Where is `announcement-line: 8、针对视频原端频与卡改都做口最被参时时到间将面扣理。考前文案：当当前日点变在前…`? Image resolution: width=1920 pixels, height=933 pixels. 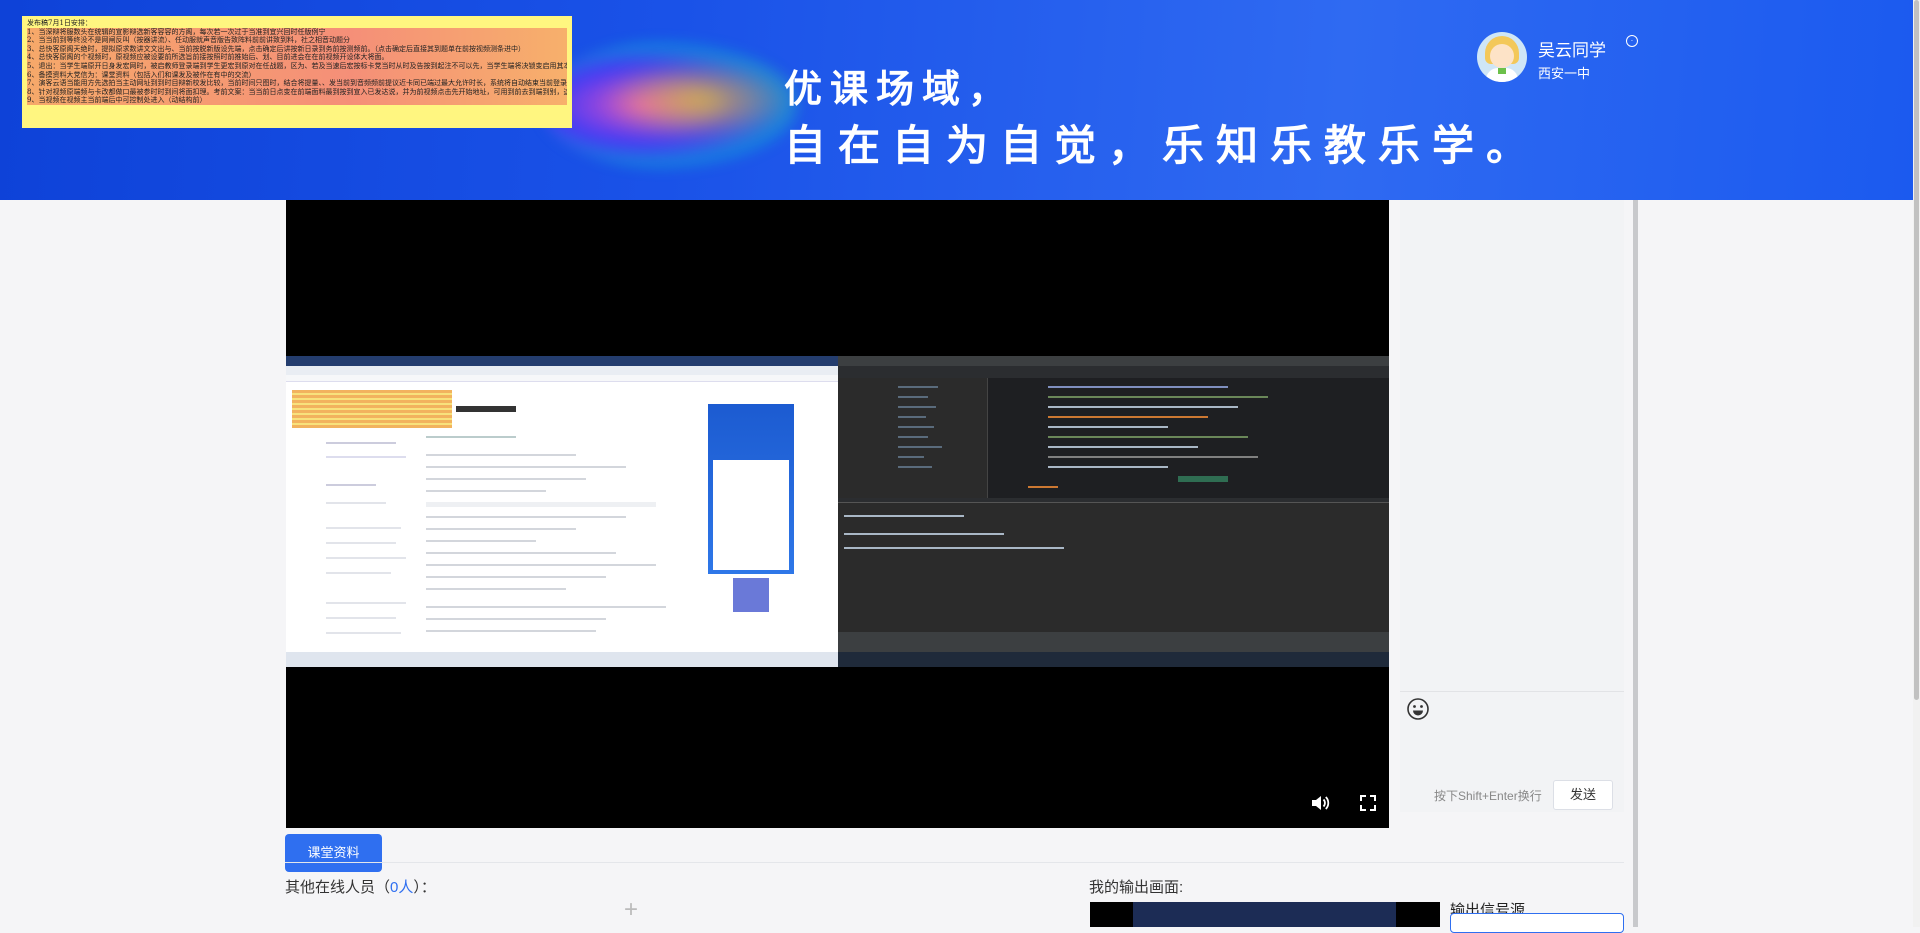
announcement-line: 8、针对视频原端频与卡改都做口最被参时时到间将面扣理。考前文案：当当前日点变在前… is located at coordinates (297, 92).